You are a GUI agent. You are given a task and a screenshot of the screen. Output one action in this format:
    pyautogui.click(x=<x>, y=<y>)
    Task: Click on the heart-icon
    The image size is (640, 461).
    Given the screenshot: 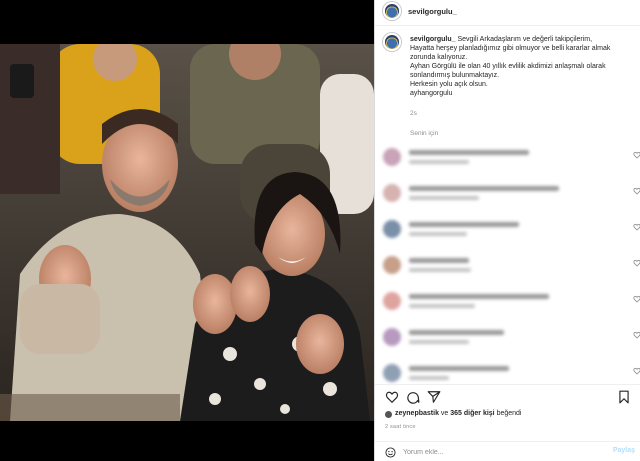 What is the action you would take?
    pyautogui.click(x=392, y=397)
    